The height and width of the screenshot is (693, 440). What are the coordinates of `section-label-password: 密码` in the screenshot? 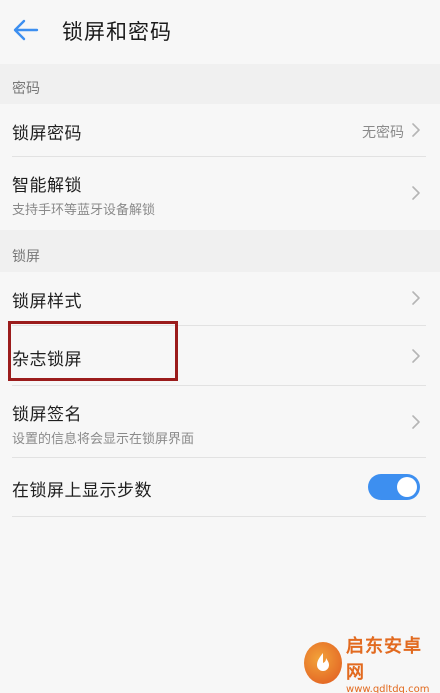 It's located at (26, 89).